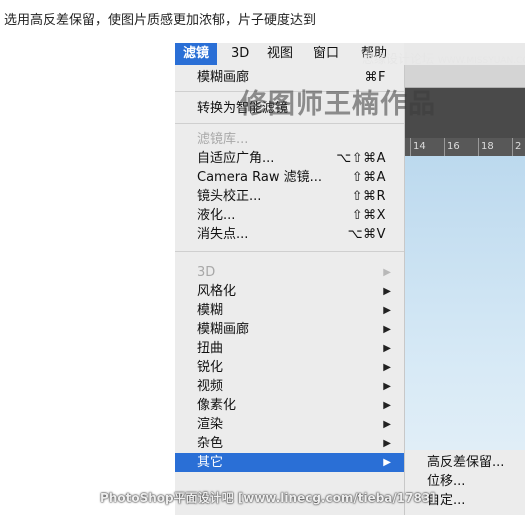 Image resolution: width=525 pixels, height=515 pixels. I want to click on caption-text: 选用高反差保留，使图片质感更加浓郁，片子硬度达到, so click(160, 20).